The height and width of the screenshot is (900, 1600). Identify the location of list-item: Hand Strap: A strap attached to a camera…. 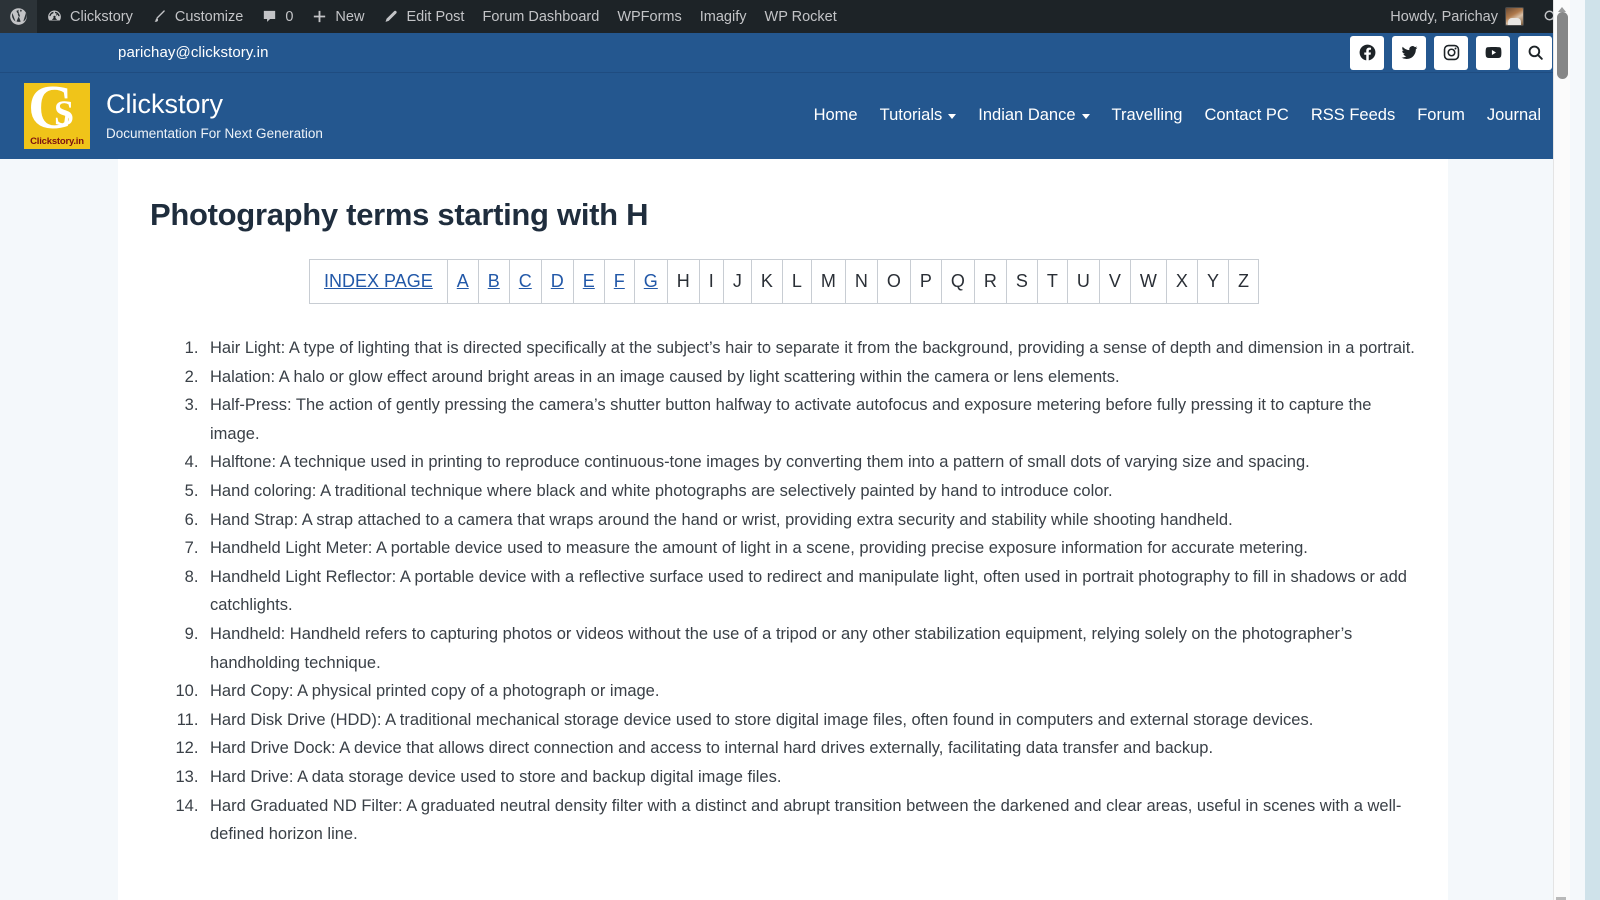
(810, 520).